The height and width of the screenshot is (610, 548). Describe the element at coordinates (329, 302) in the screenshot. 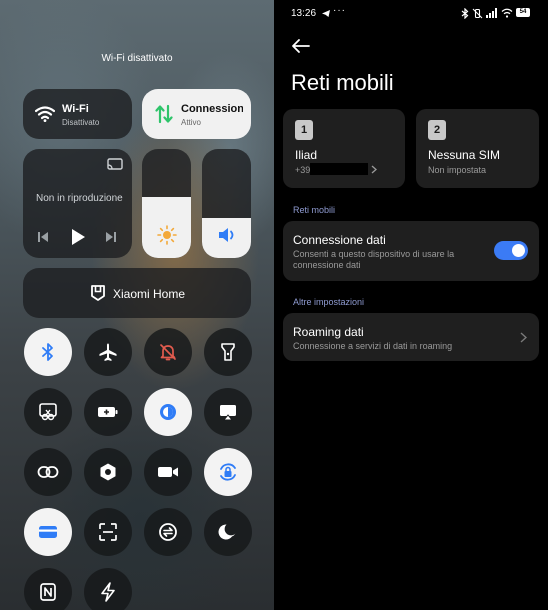

I see `section-label-other: Altre impostazioni` at that location.